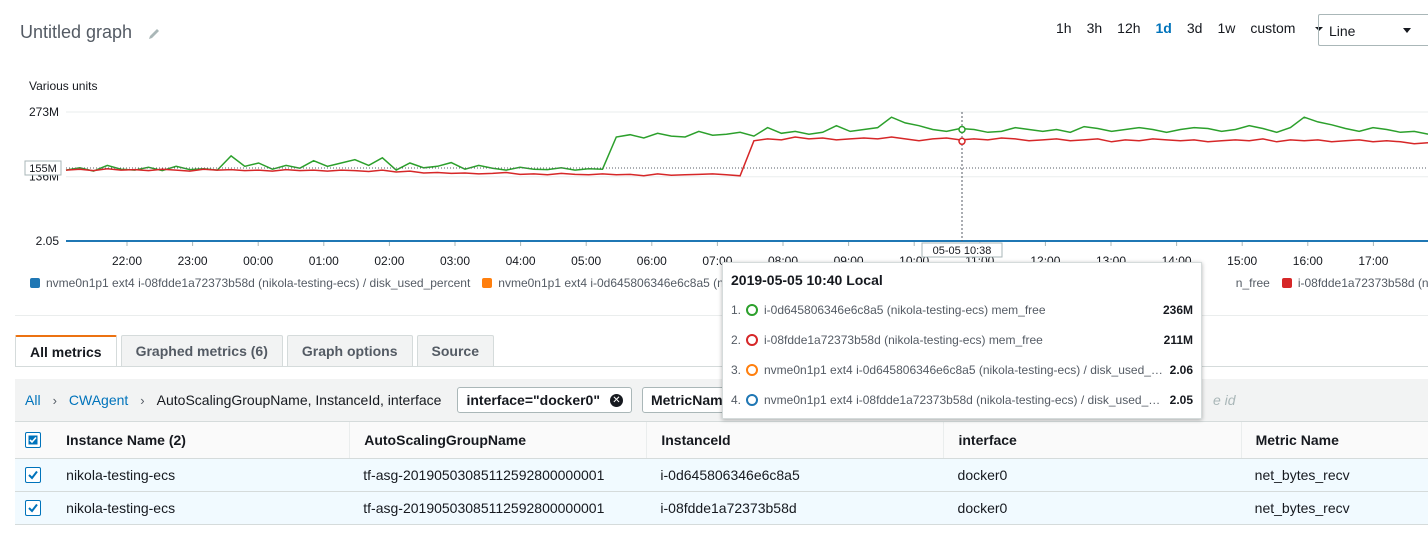 The height and width of the screenshot is (534, 1428). What do you see at coordinates (728, 508) in the screenshot?
I see `cell-instance-id: i-08fdde1a72373b58d` at bounding box center [728, 508].